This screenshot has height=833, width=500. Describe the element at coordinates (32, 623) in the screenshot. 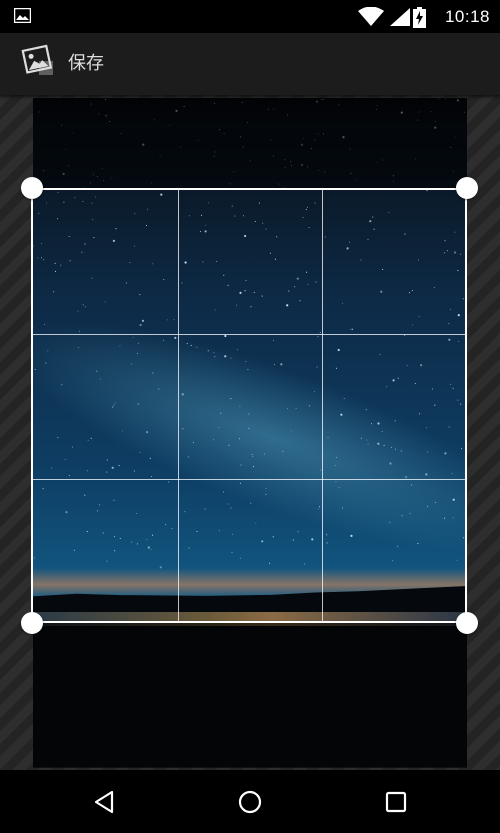

I see `crop-handle-bottom-left` at that location.